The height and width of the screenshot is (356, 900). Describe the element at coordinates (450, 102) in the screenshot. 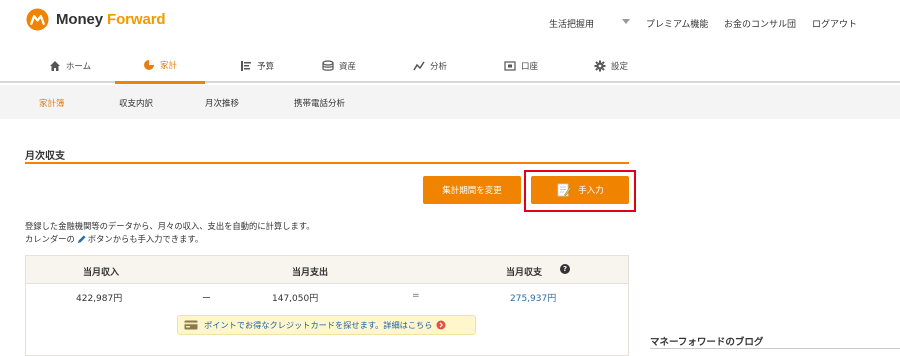

I see `sub-nav: 家計簿 収支内訳 月次推移 携帯電話分析` at that location.